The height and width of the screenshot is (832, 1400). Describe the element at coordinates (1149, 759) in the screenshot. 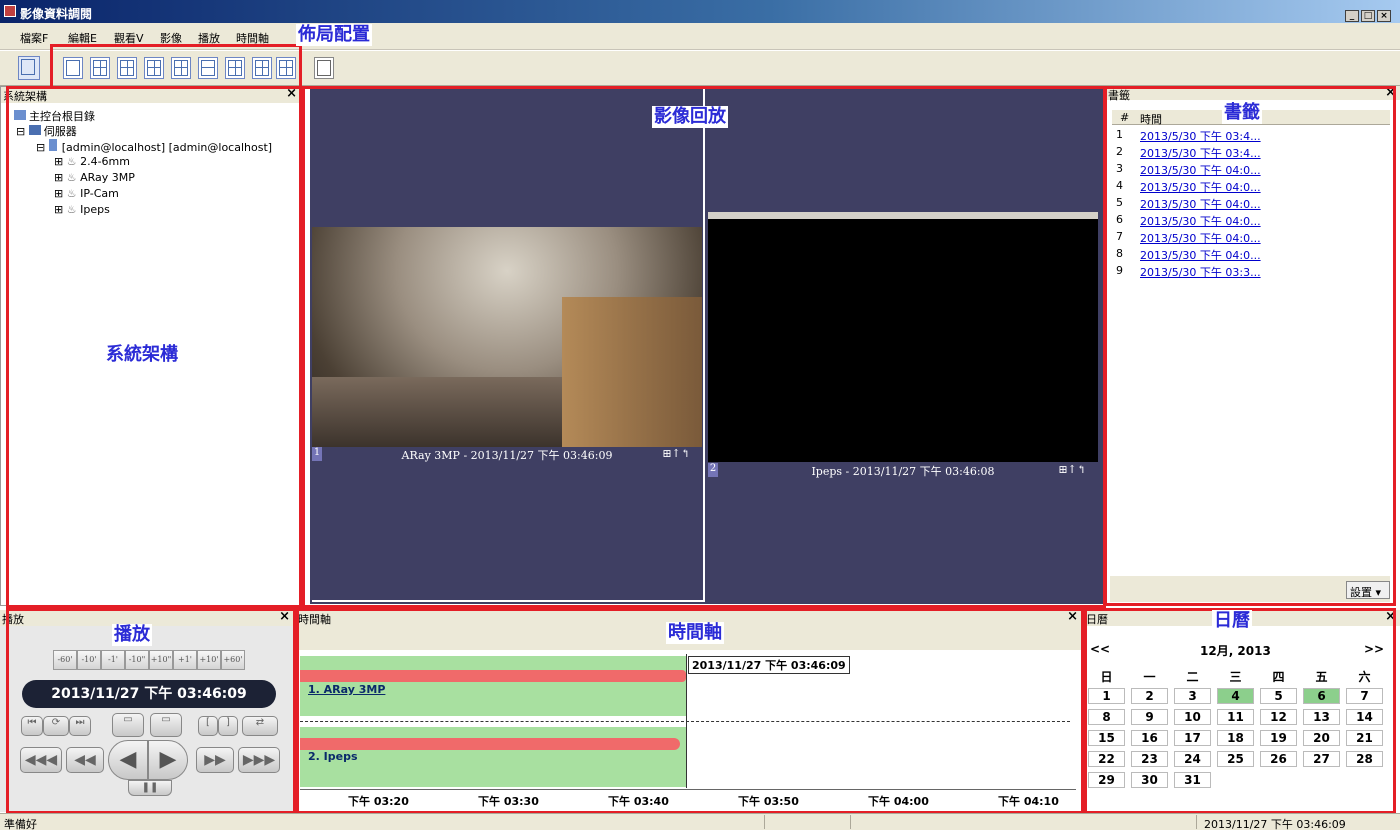

I see `calendar-day: 23` at that location.